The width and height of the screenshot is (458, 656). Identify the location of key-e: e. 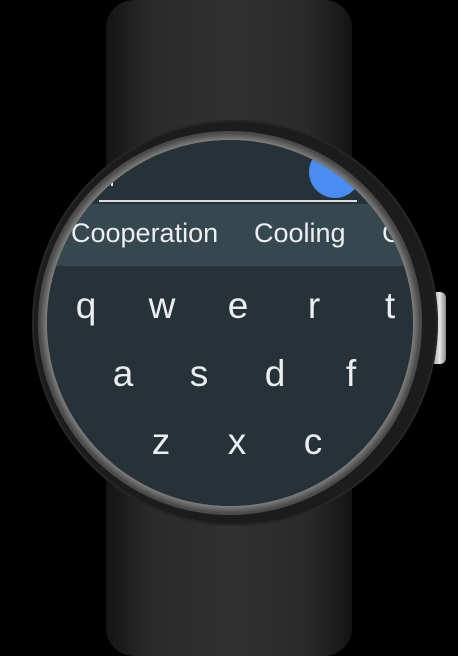
(238, 306).